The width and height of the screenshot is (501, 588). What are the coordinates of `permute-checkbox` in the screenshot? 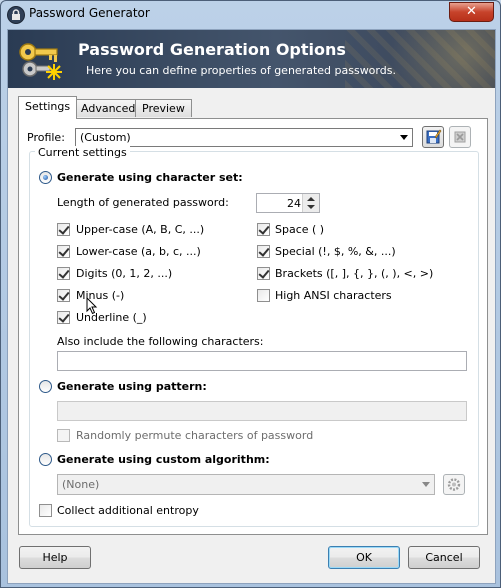 It's located at (63, 435).